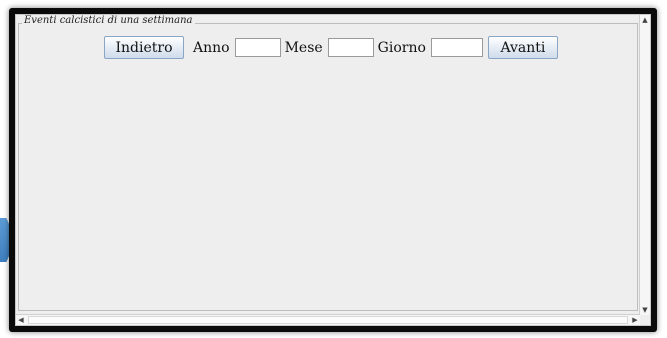 The height and width of the screenshot is (338, 667). What do you see at coordinates (456, 47) in the screenshot?
I see `day-input` at bounding box center [456, 47].